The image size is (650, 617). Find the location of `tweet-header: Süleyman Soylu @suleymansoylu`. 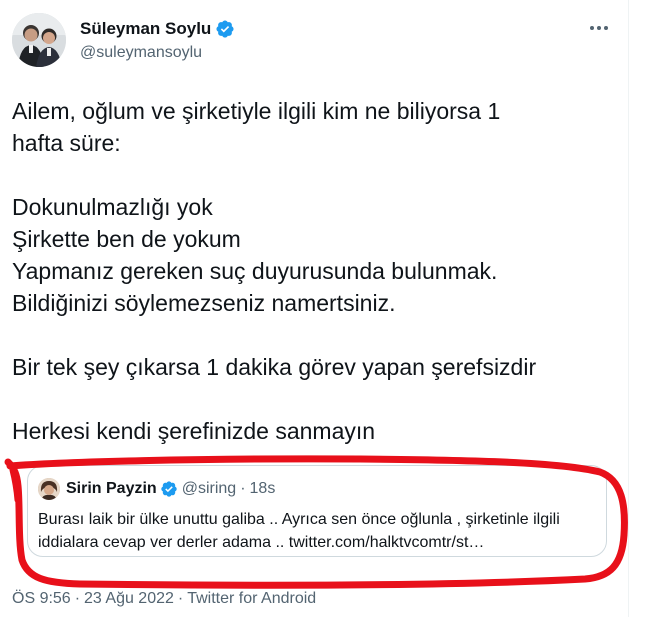

tweet-header: Süleyman Soylu @suleymansoylu is located at coordinates (314, 41).